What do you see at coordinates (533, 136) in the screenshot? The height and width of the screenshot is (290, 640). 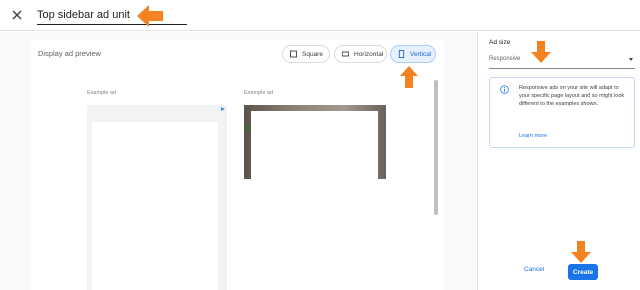 I see `learn-more-link: Learn more` at bounding box center [533, 136].